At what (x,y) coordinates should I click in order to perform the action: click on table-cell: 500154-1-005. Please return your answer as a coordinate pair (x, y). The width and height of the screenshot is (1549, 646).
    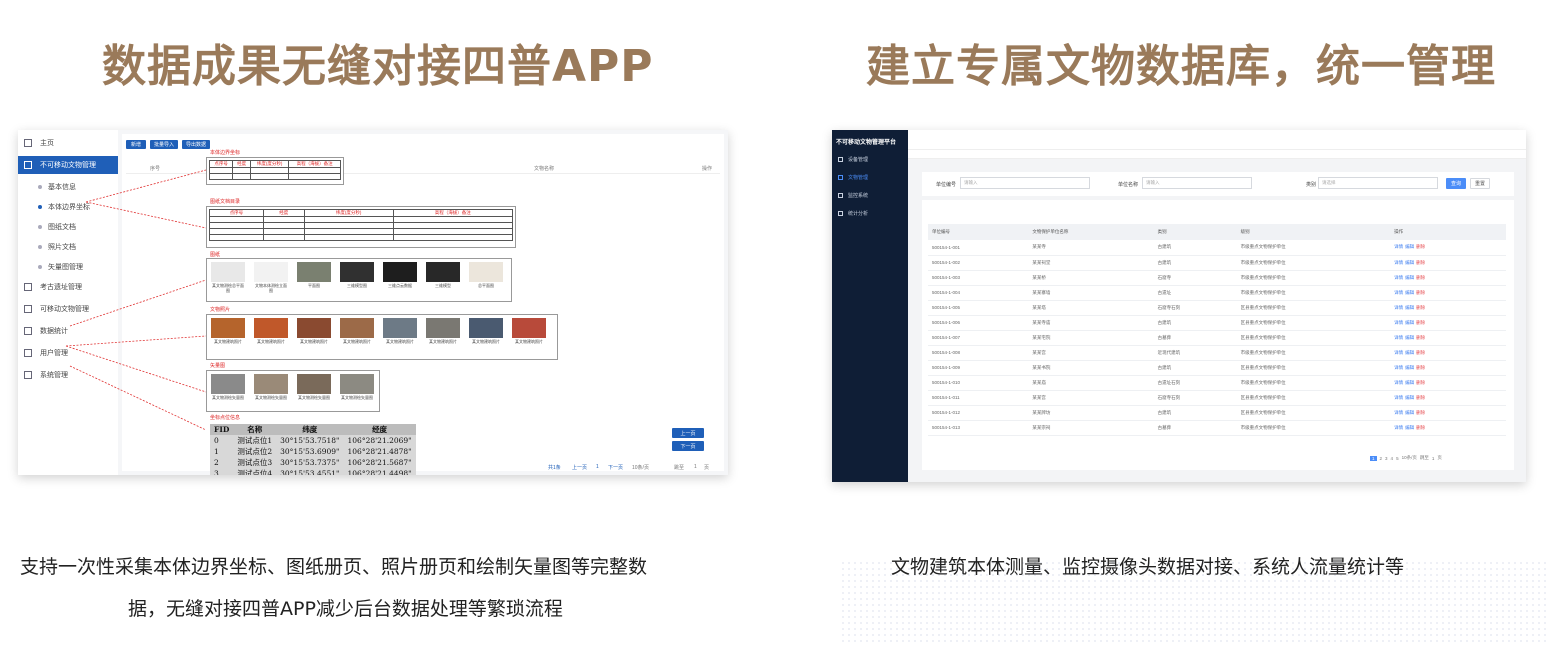
    Looking at the image, I should click on (978, 308).